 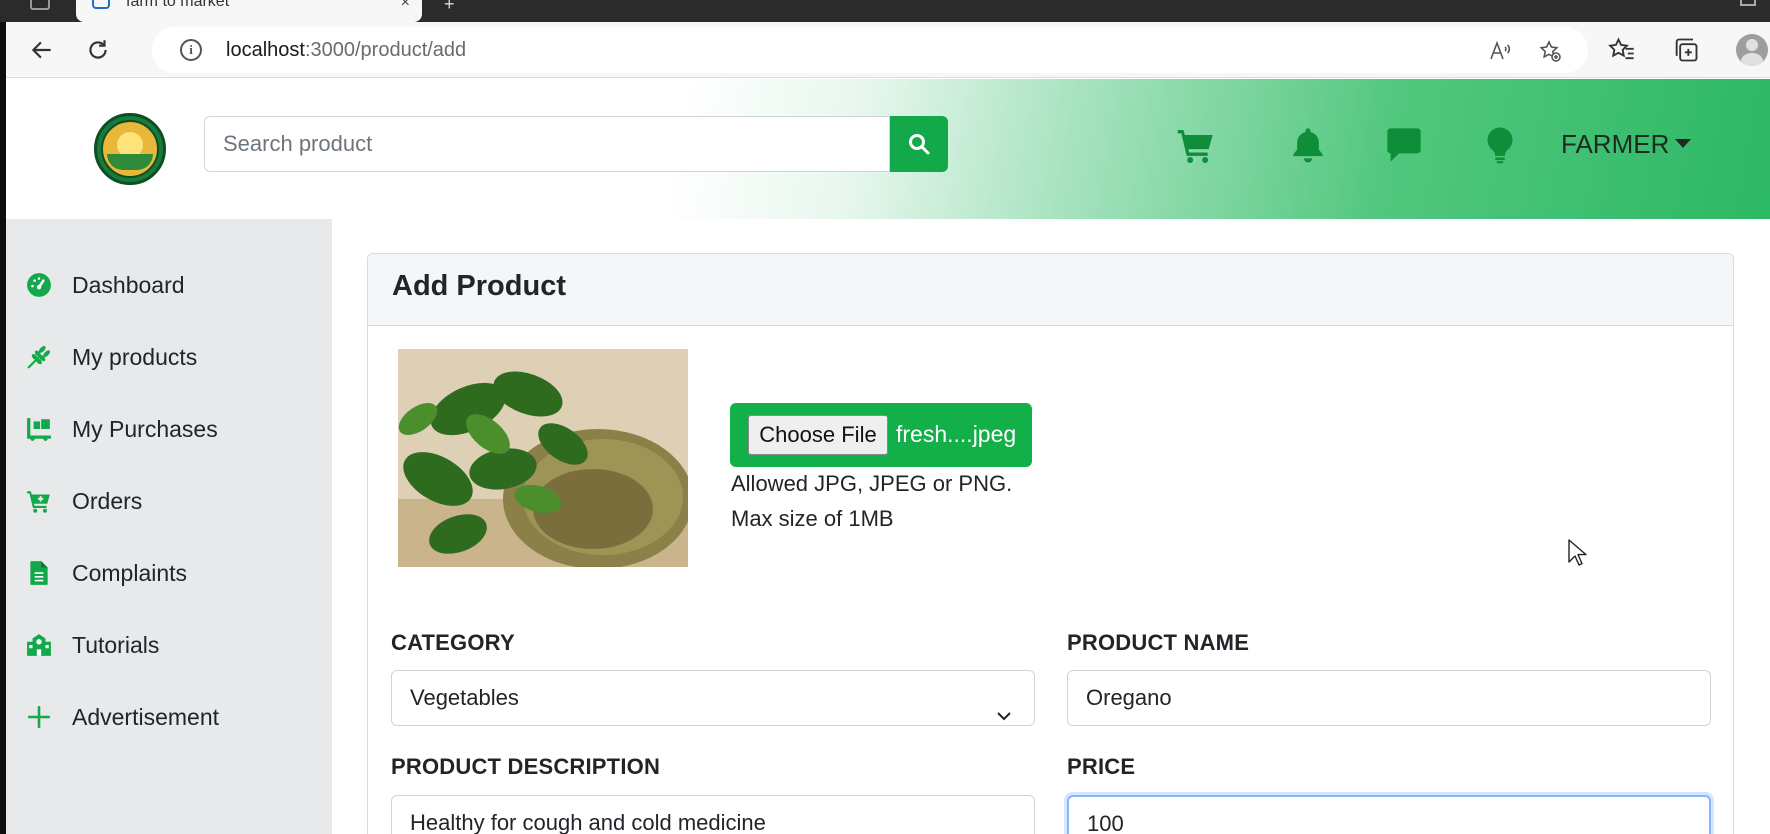 What do you see at coordinates (1196, 145) in the screenshot?
I see `cart-icon` at bounding box center [1196, 145].